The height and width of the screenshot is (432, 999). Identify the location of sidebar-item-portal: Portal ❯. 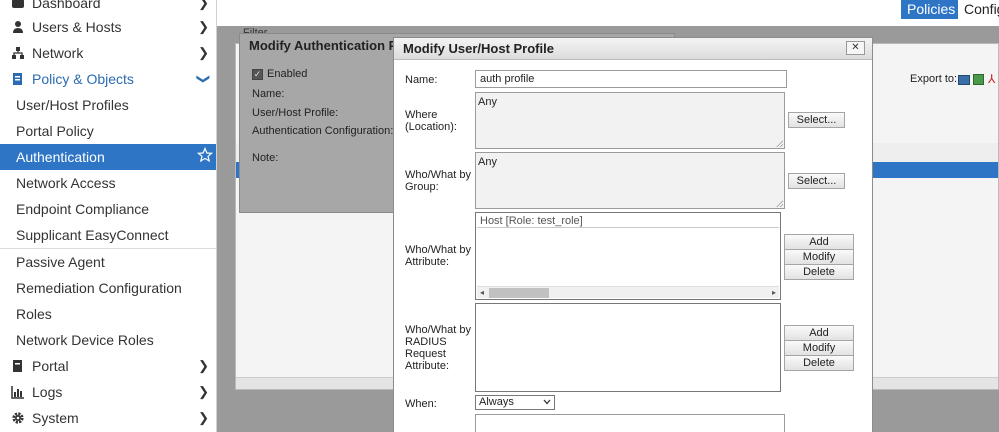
(108, 366).